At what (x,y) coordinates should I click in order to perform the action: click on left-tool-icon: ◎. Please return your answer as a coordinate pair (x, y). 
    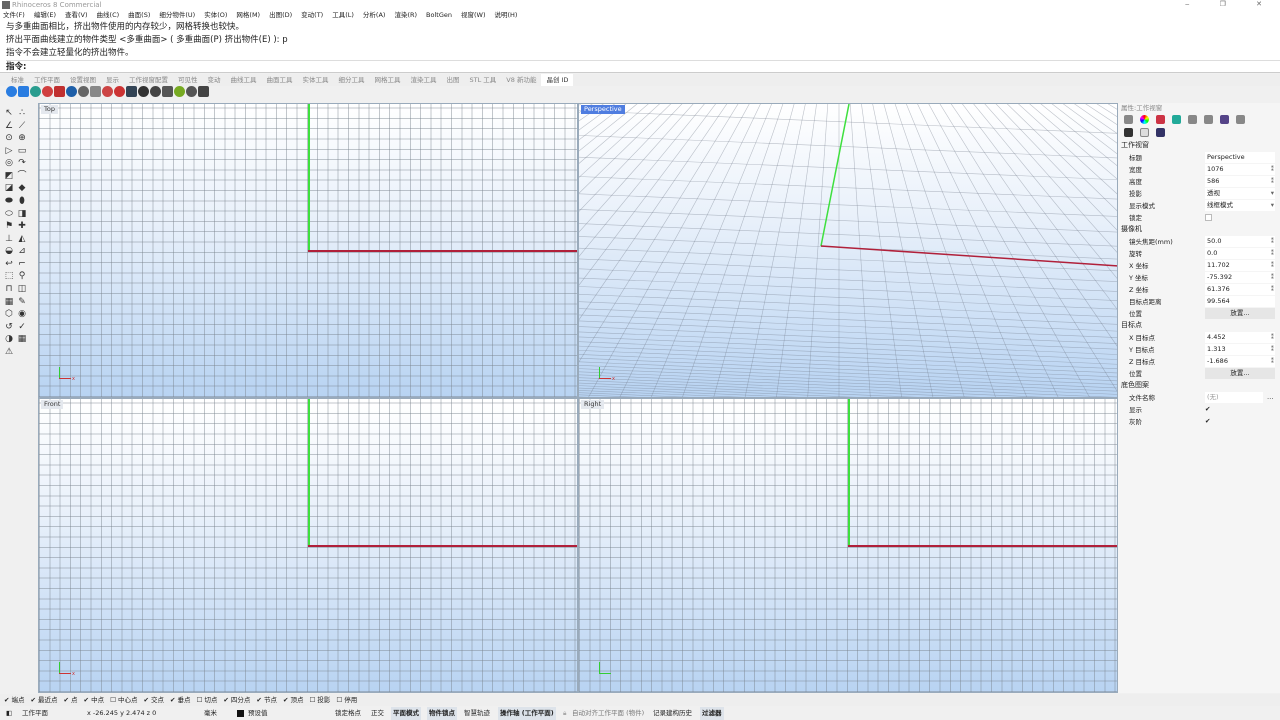
    Looking at the image, I should click on (9, 163).